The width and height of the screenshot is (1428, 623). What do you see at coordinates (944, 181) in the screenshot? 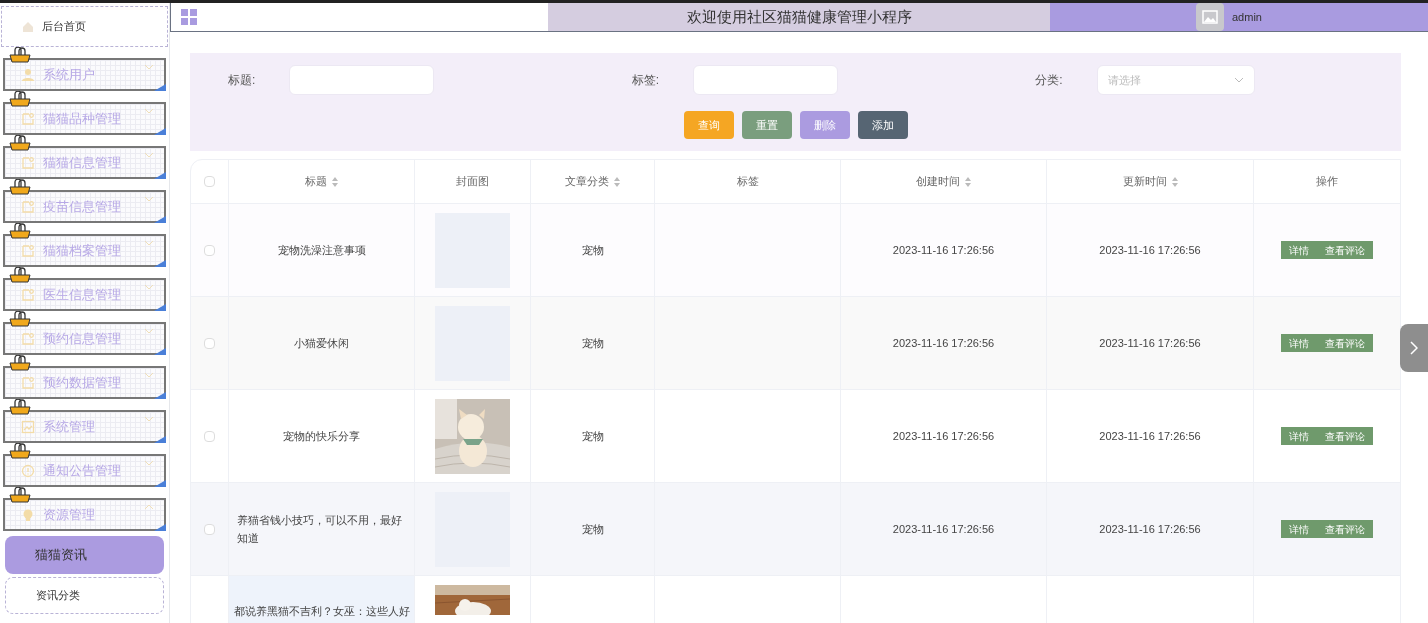
I see `header-cell: 创建时间` at bounding box center [944, 181].